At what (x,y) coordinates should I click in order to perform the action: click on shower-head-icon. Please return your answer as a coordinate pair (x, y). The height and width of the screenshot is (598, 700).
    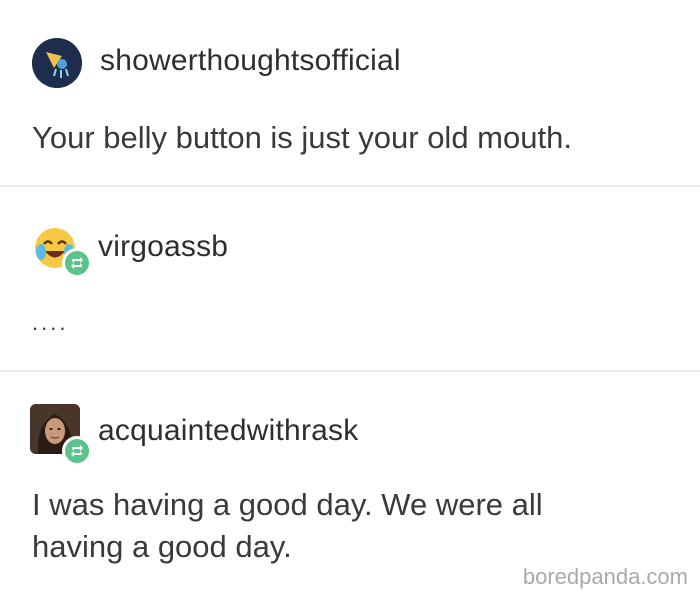
    Looking at the image, I should click on (57, 63).